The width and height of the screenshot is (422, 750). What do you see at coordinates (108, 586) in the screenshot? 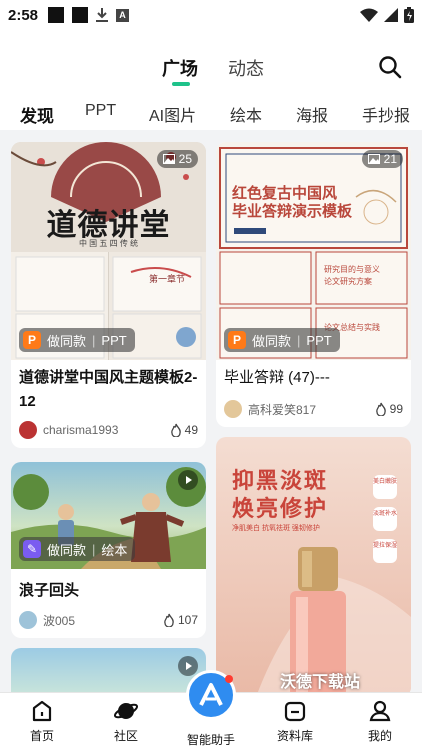
I see `card-title: 浪子回头` at bounding box center [108, 586].